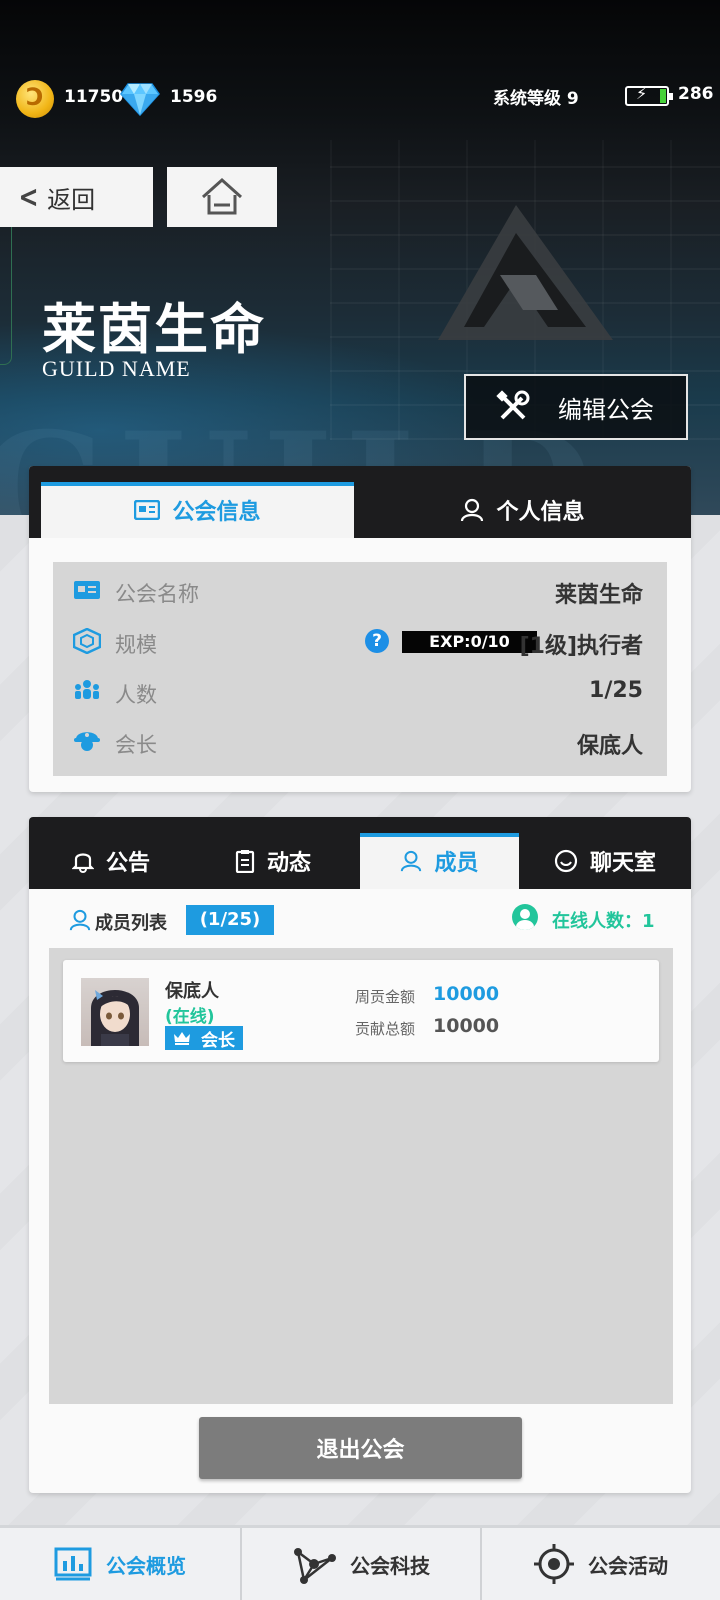 The image size is (720, 1600). Describe the element at coordinates (154, 329) in the screenshot. I see `guild-name-title: 莱茵生命` at that location.